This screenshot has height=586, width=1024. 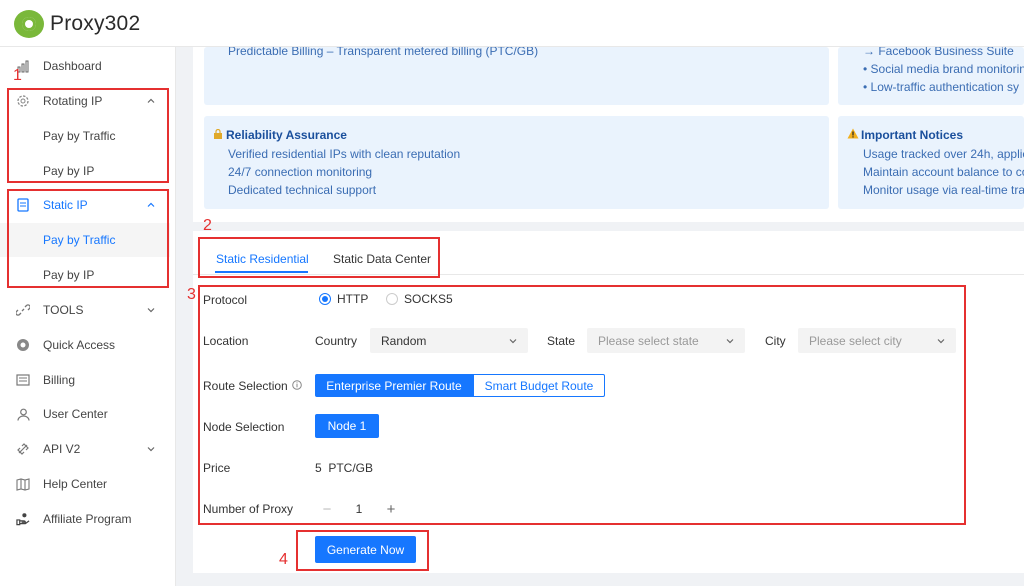 What do you see at coordinates (29, 24) in the screenshot?
I see `logo-icon` at bounding box center [29, 24].